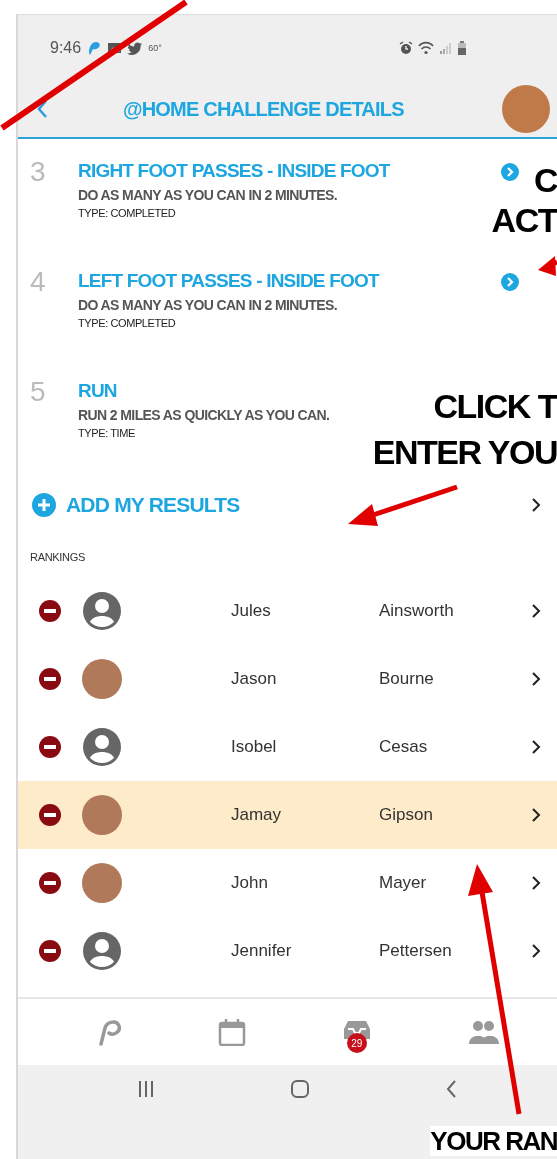 This screenshot has height=1159, width=557. Describe the element at coordinates (406, 815) in the screenshot. I see `last-name: Gipson` at that location.